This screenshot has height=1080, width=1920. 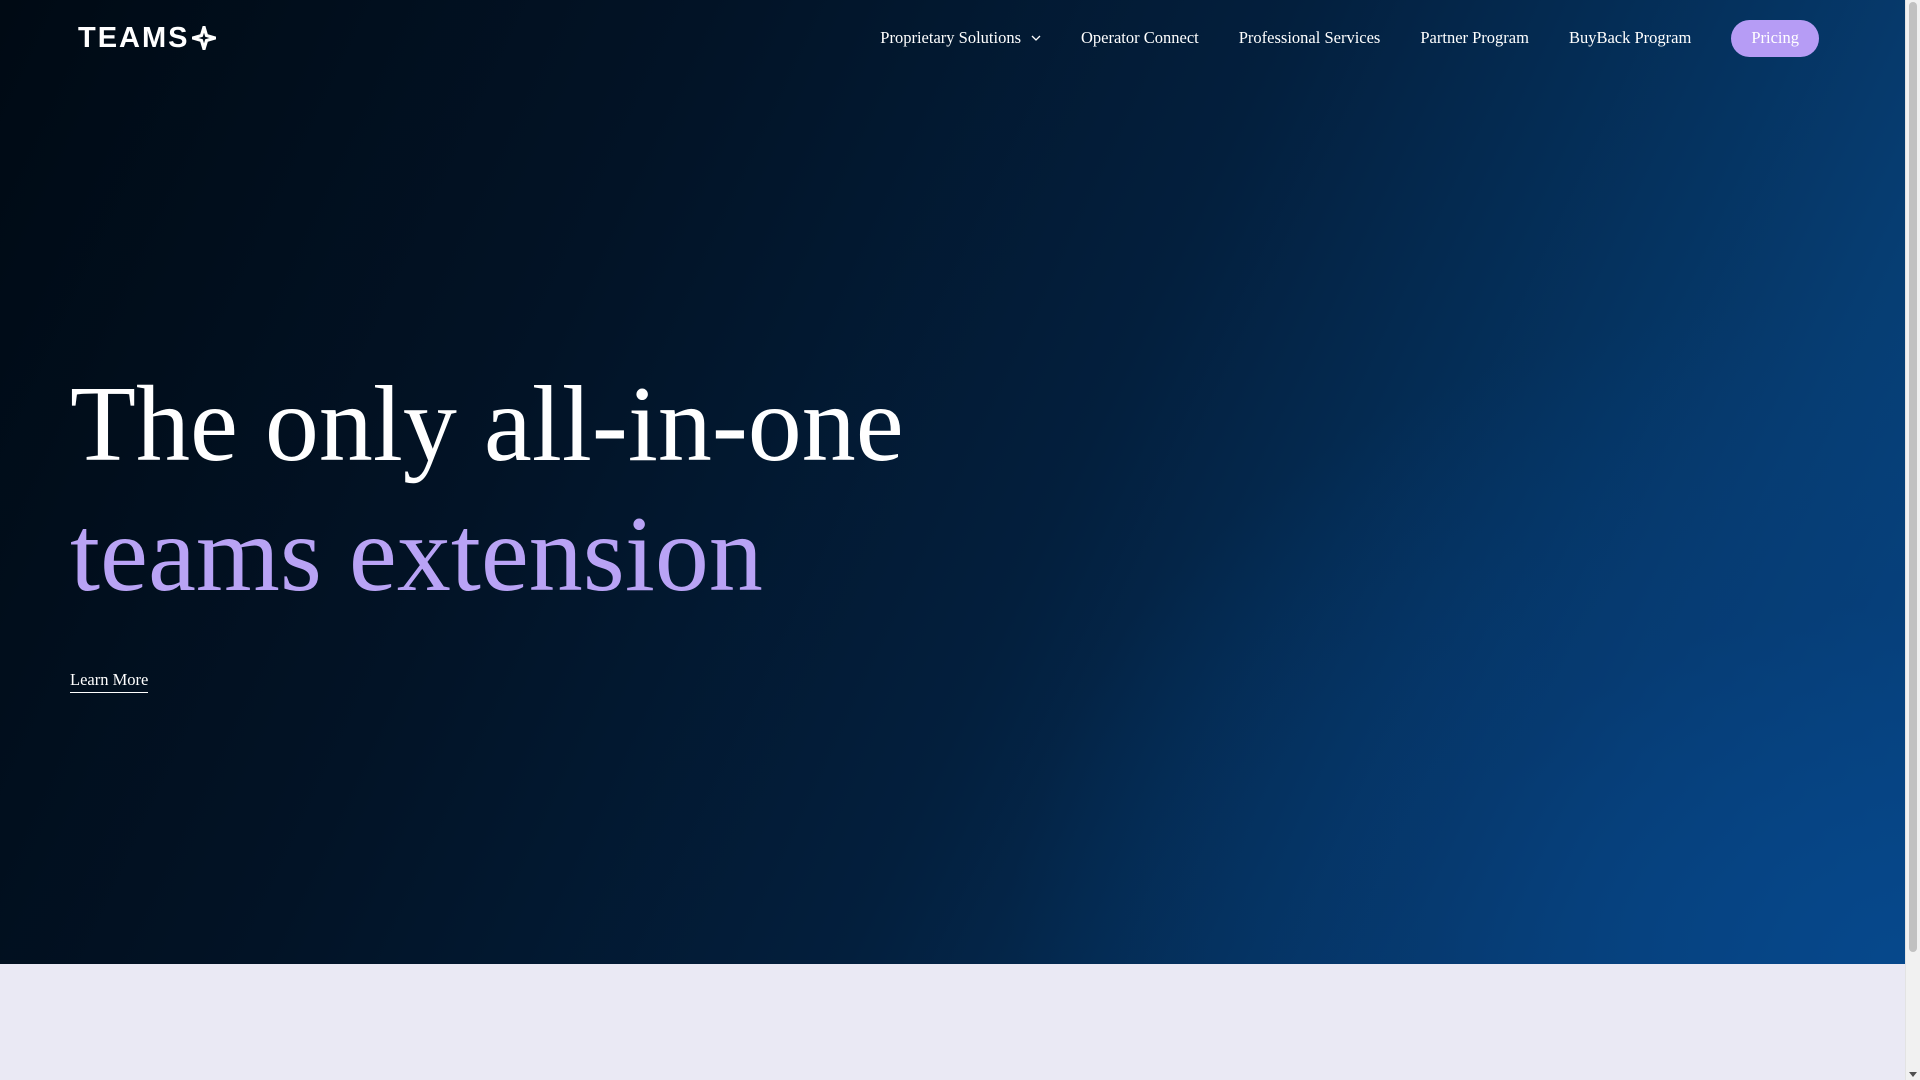 I want to click on headline-line-2: teams extension, so click(x=416, y=554).